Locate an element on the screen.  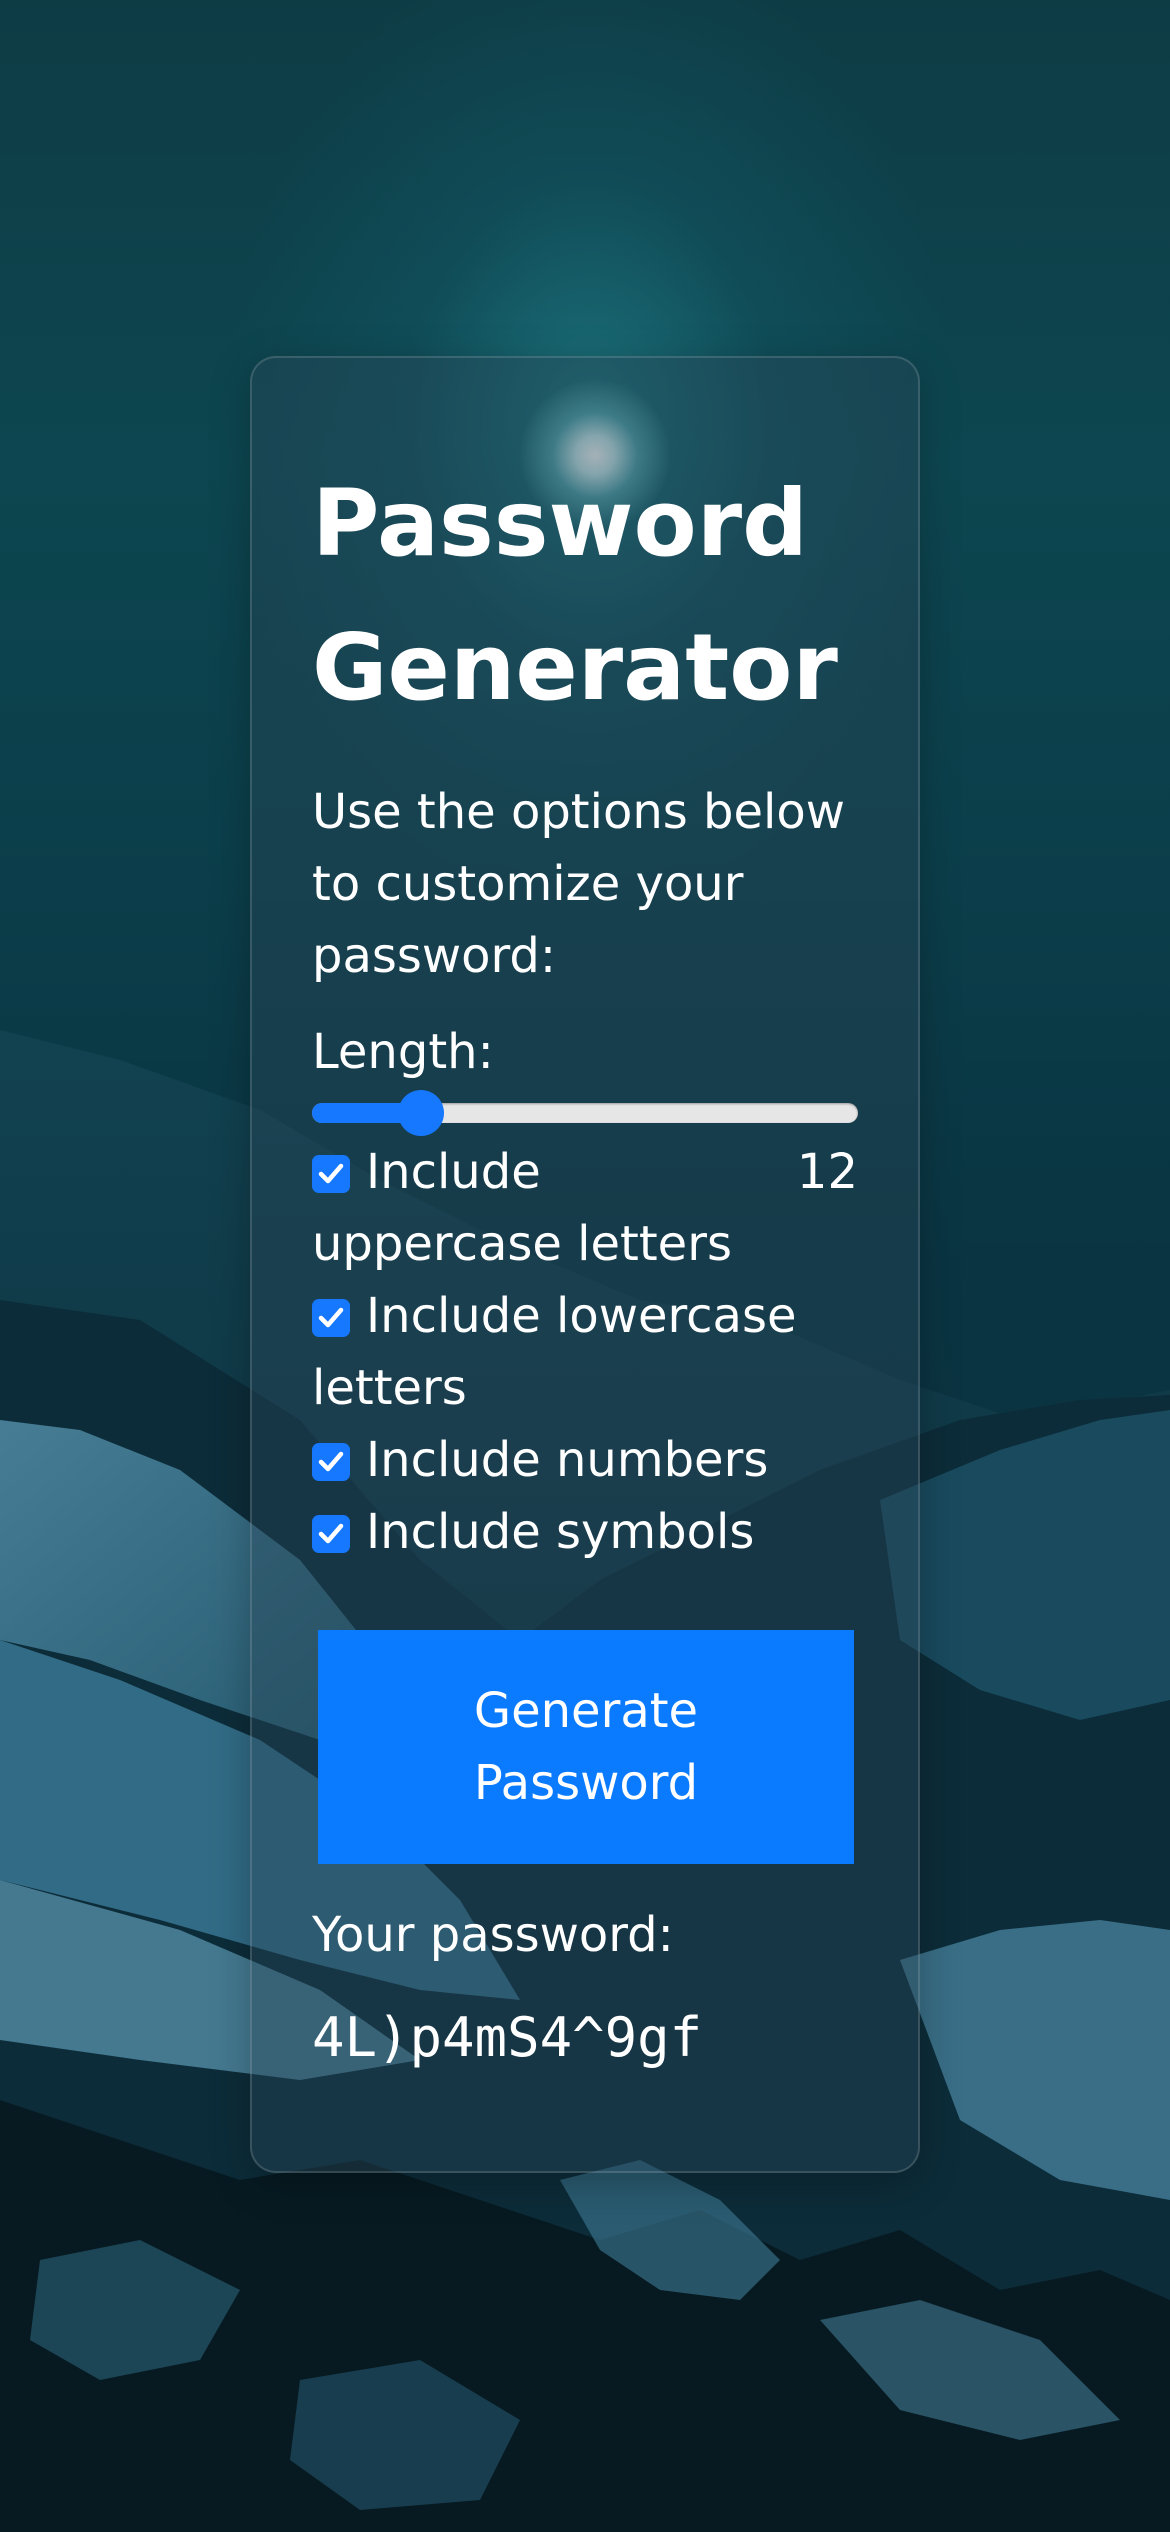
lowercase-checkbox is located at coordinates (331, 1318).